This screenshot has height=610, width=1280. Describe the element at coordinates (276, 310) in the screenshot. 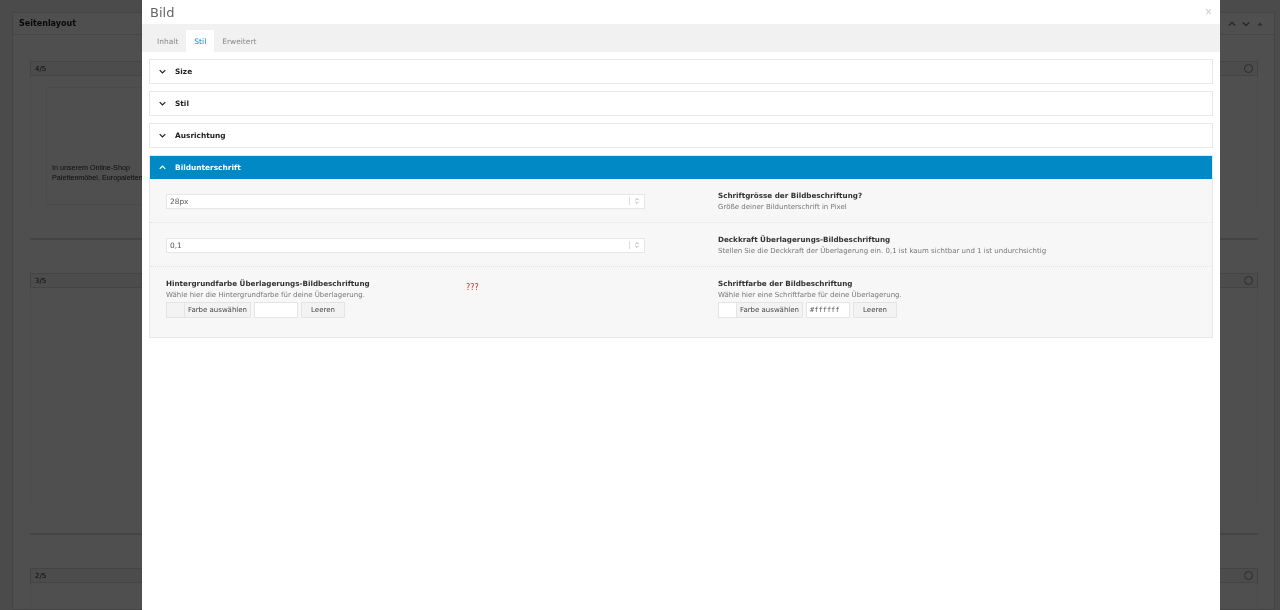

I see `color-hex-field` at that location.